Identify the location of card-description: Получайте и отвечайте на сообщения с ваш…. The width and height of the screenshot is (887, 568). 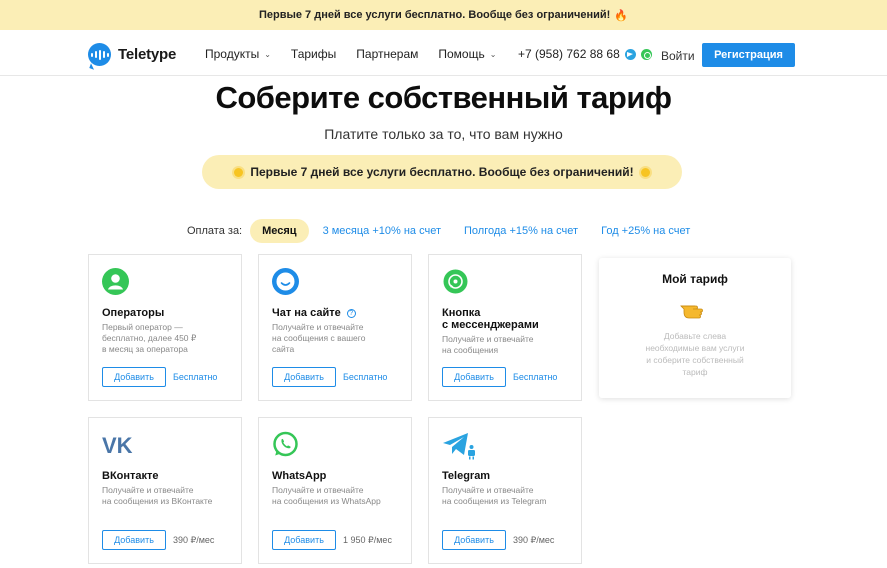
(319, 338).